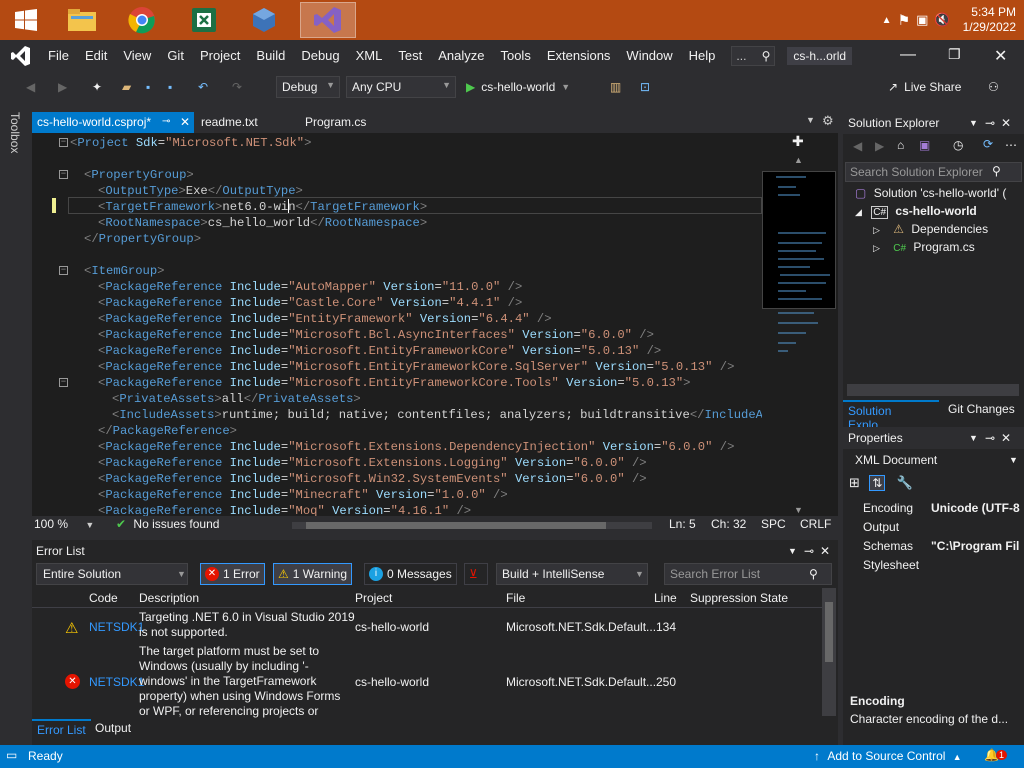 The width and height of the screenshot is (1024, 768). Describe the element at coordinates (682, 524) in the screenshot. I see `line-number: Ln: 5` at that location.